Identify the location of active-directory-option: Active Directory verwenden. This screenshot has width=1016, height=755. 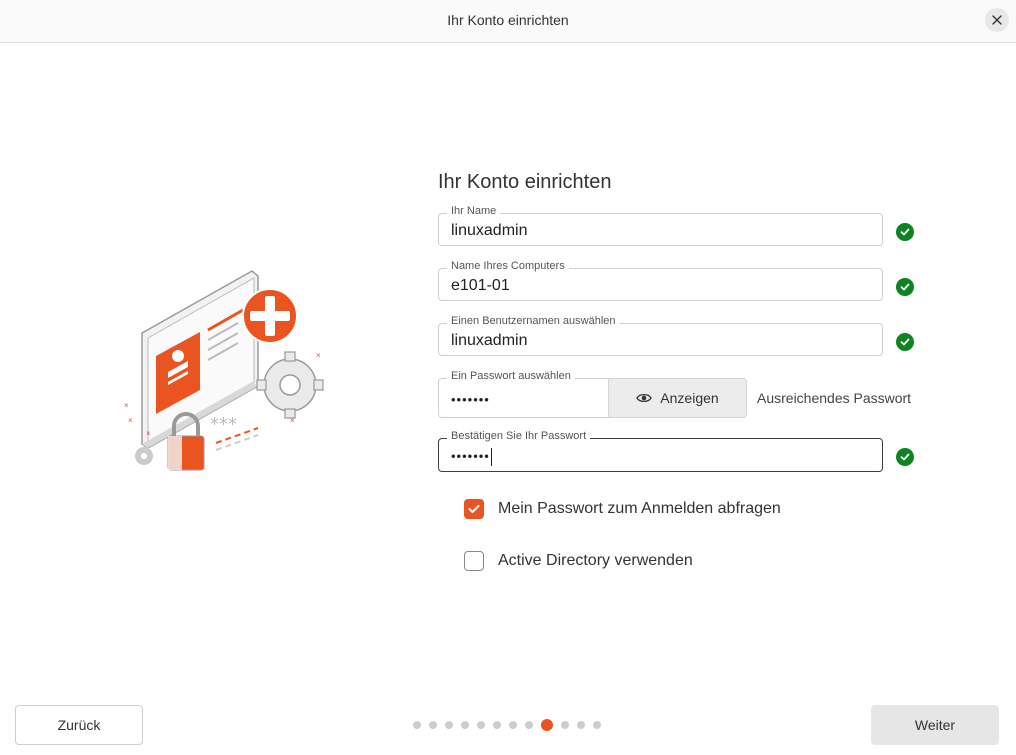
(578, 561).